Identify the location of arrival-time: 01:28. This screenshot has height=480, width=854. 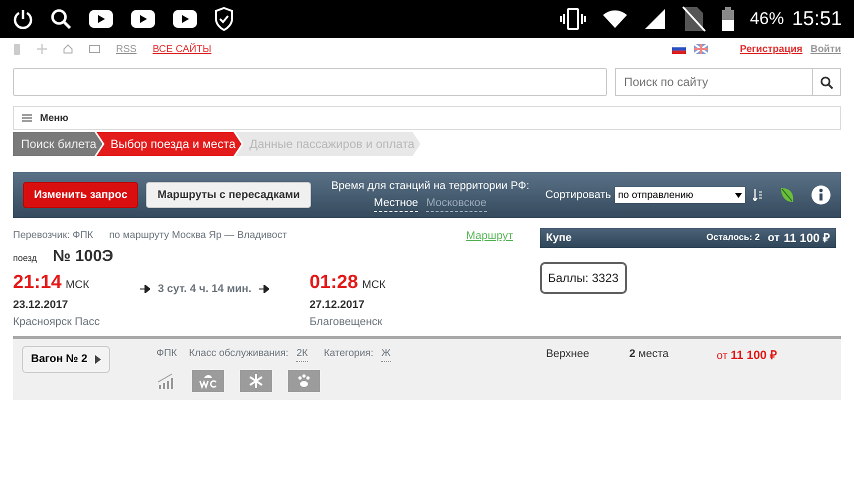
(333, 282).